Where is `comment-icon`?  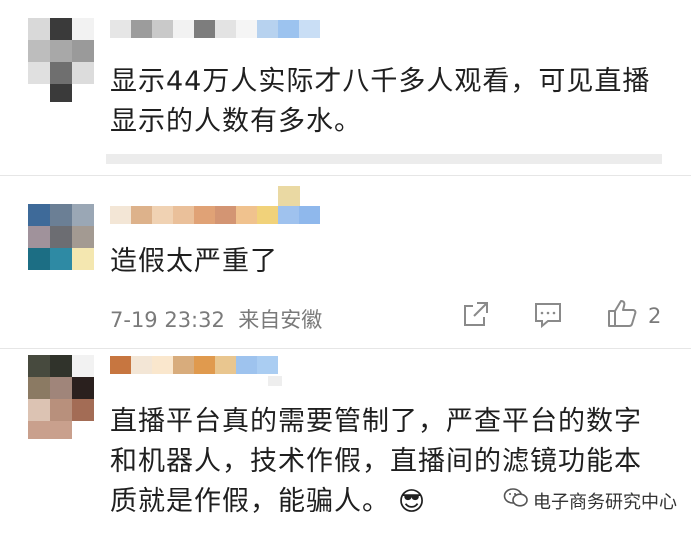 comment-icon is located at coordinates (548, 315).